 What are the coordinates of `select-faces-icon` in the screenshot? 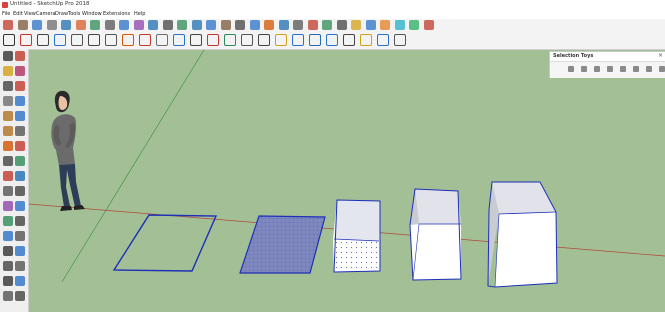 It's located at (597, 69).